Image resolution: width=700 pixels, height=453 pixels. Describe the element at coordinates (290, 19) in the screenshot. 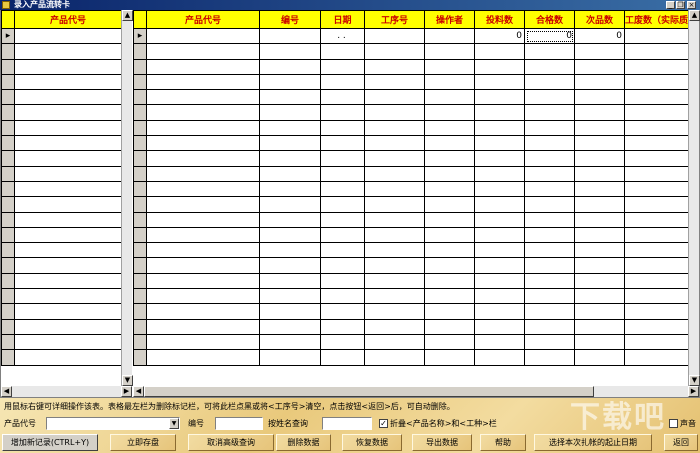

I see `col-header-number: 编号` at that location.